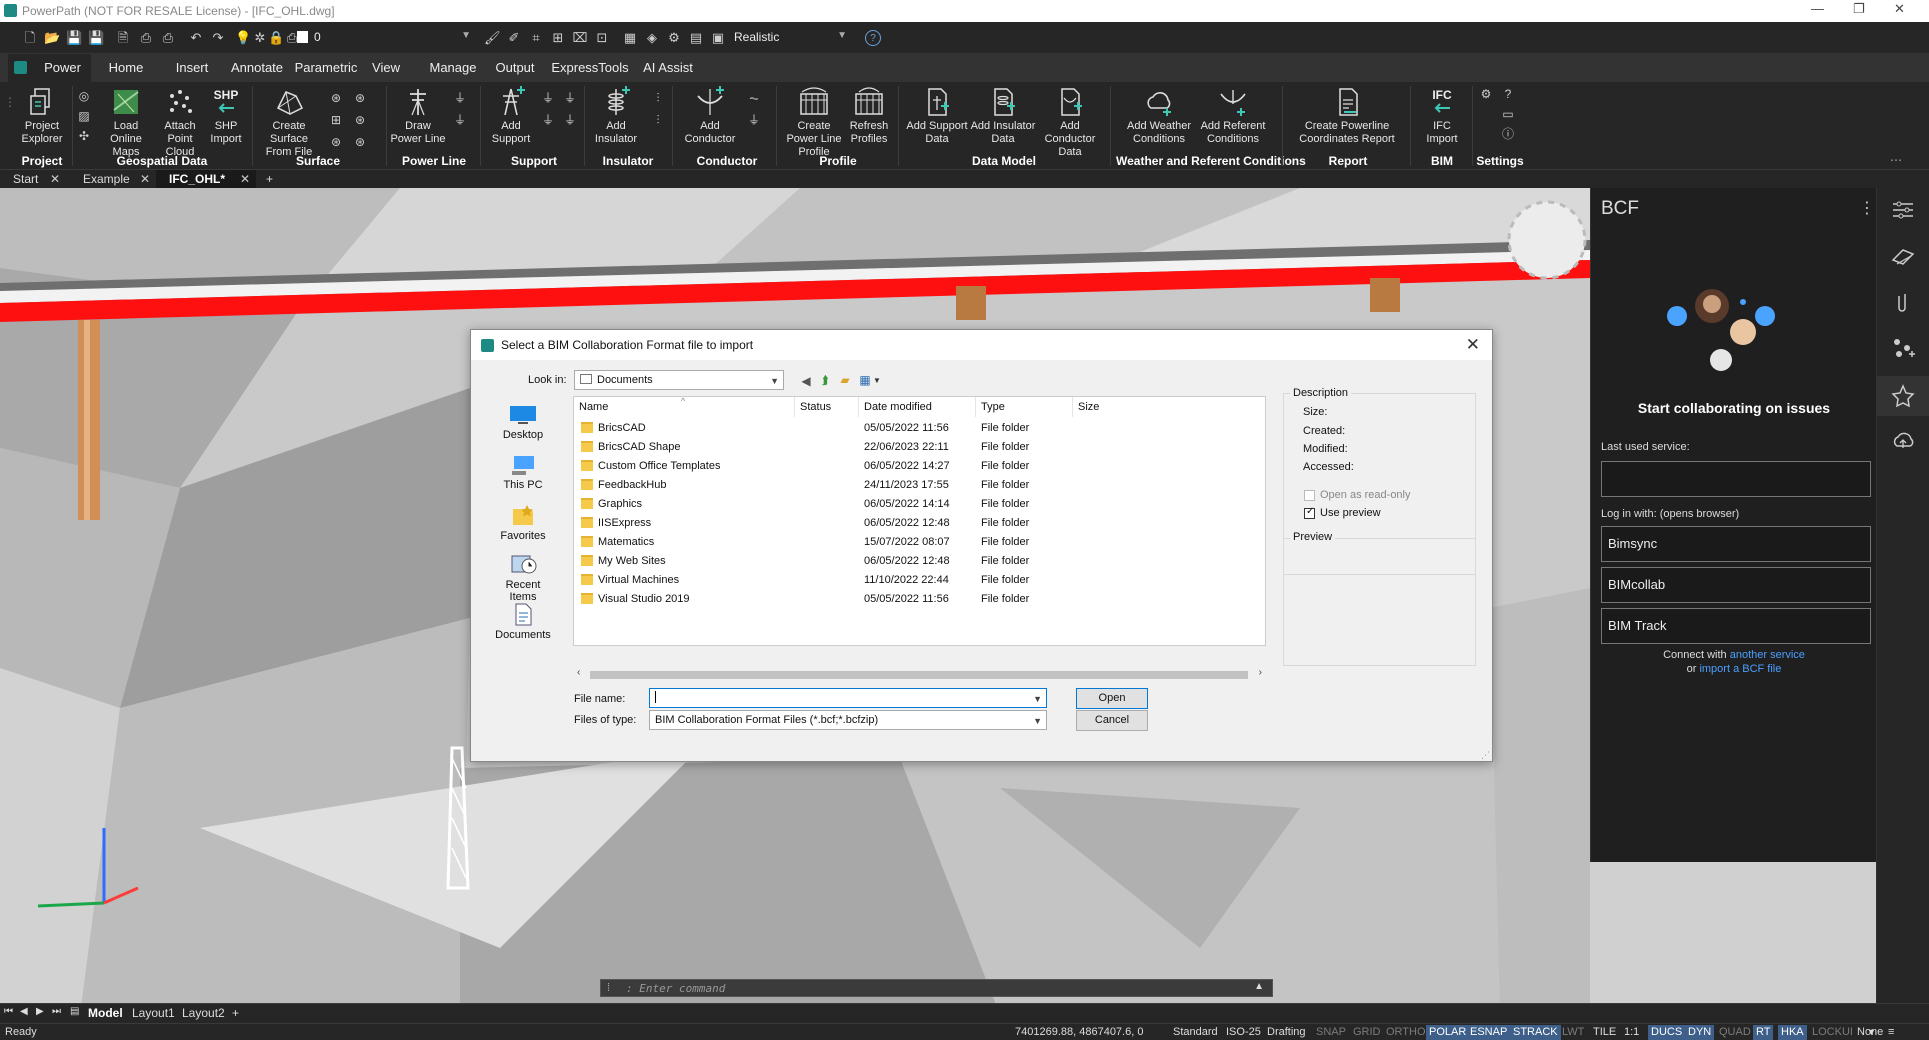 This screenshot has height=1040, width=1929. Describe the element at coordinates (126, 122) in the screenshot. I see `load-online-maps-button: Load Online Maps` at that location.